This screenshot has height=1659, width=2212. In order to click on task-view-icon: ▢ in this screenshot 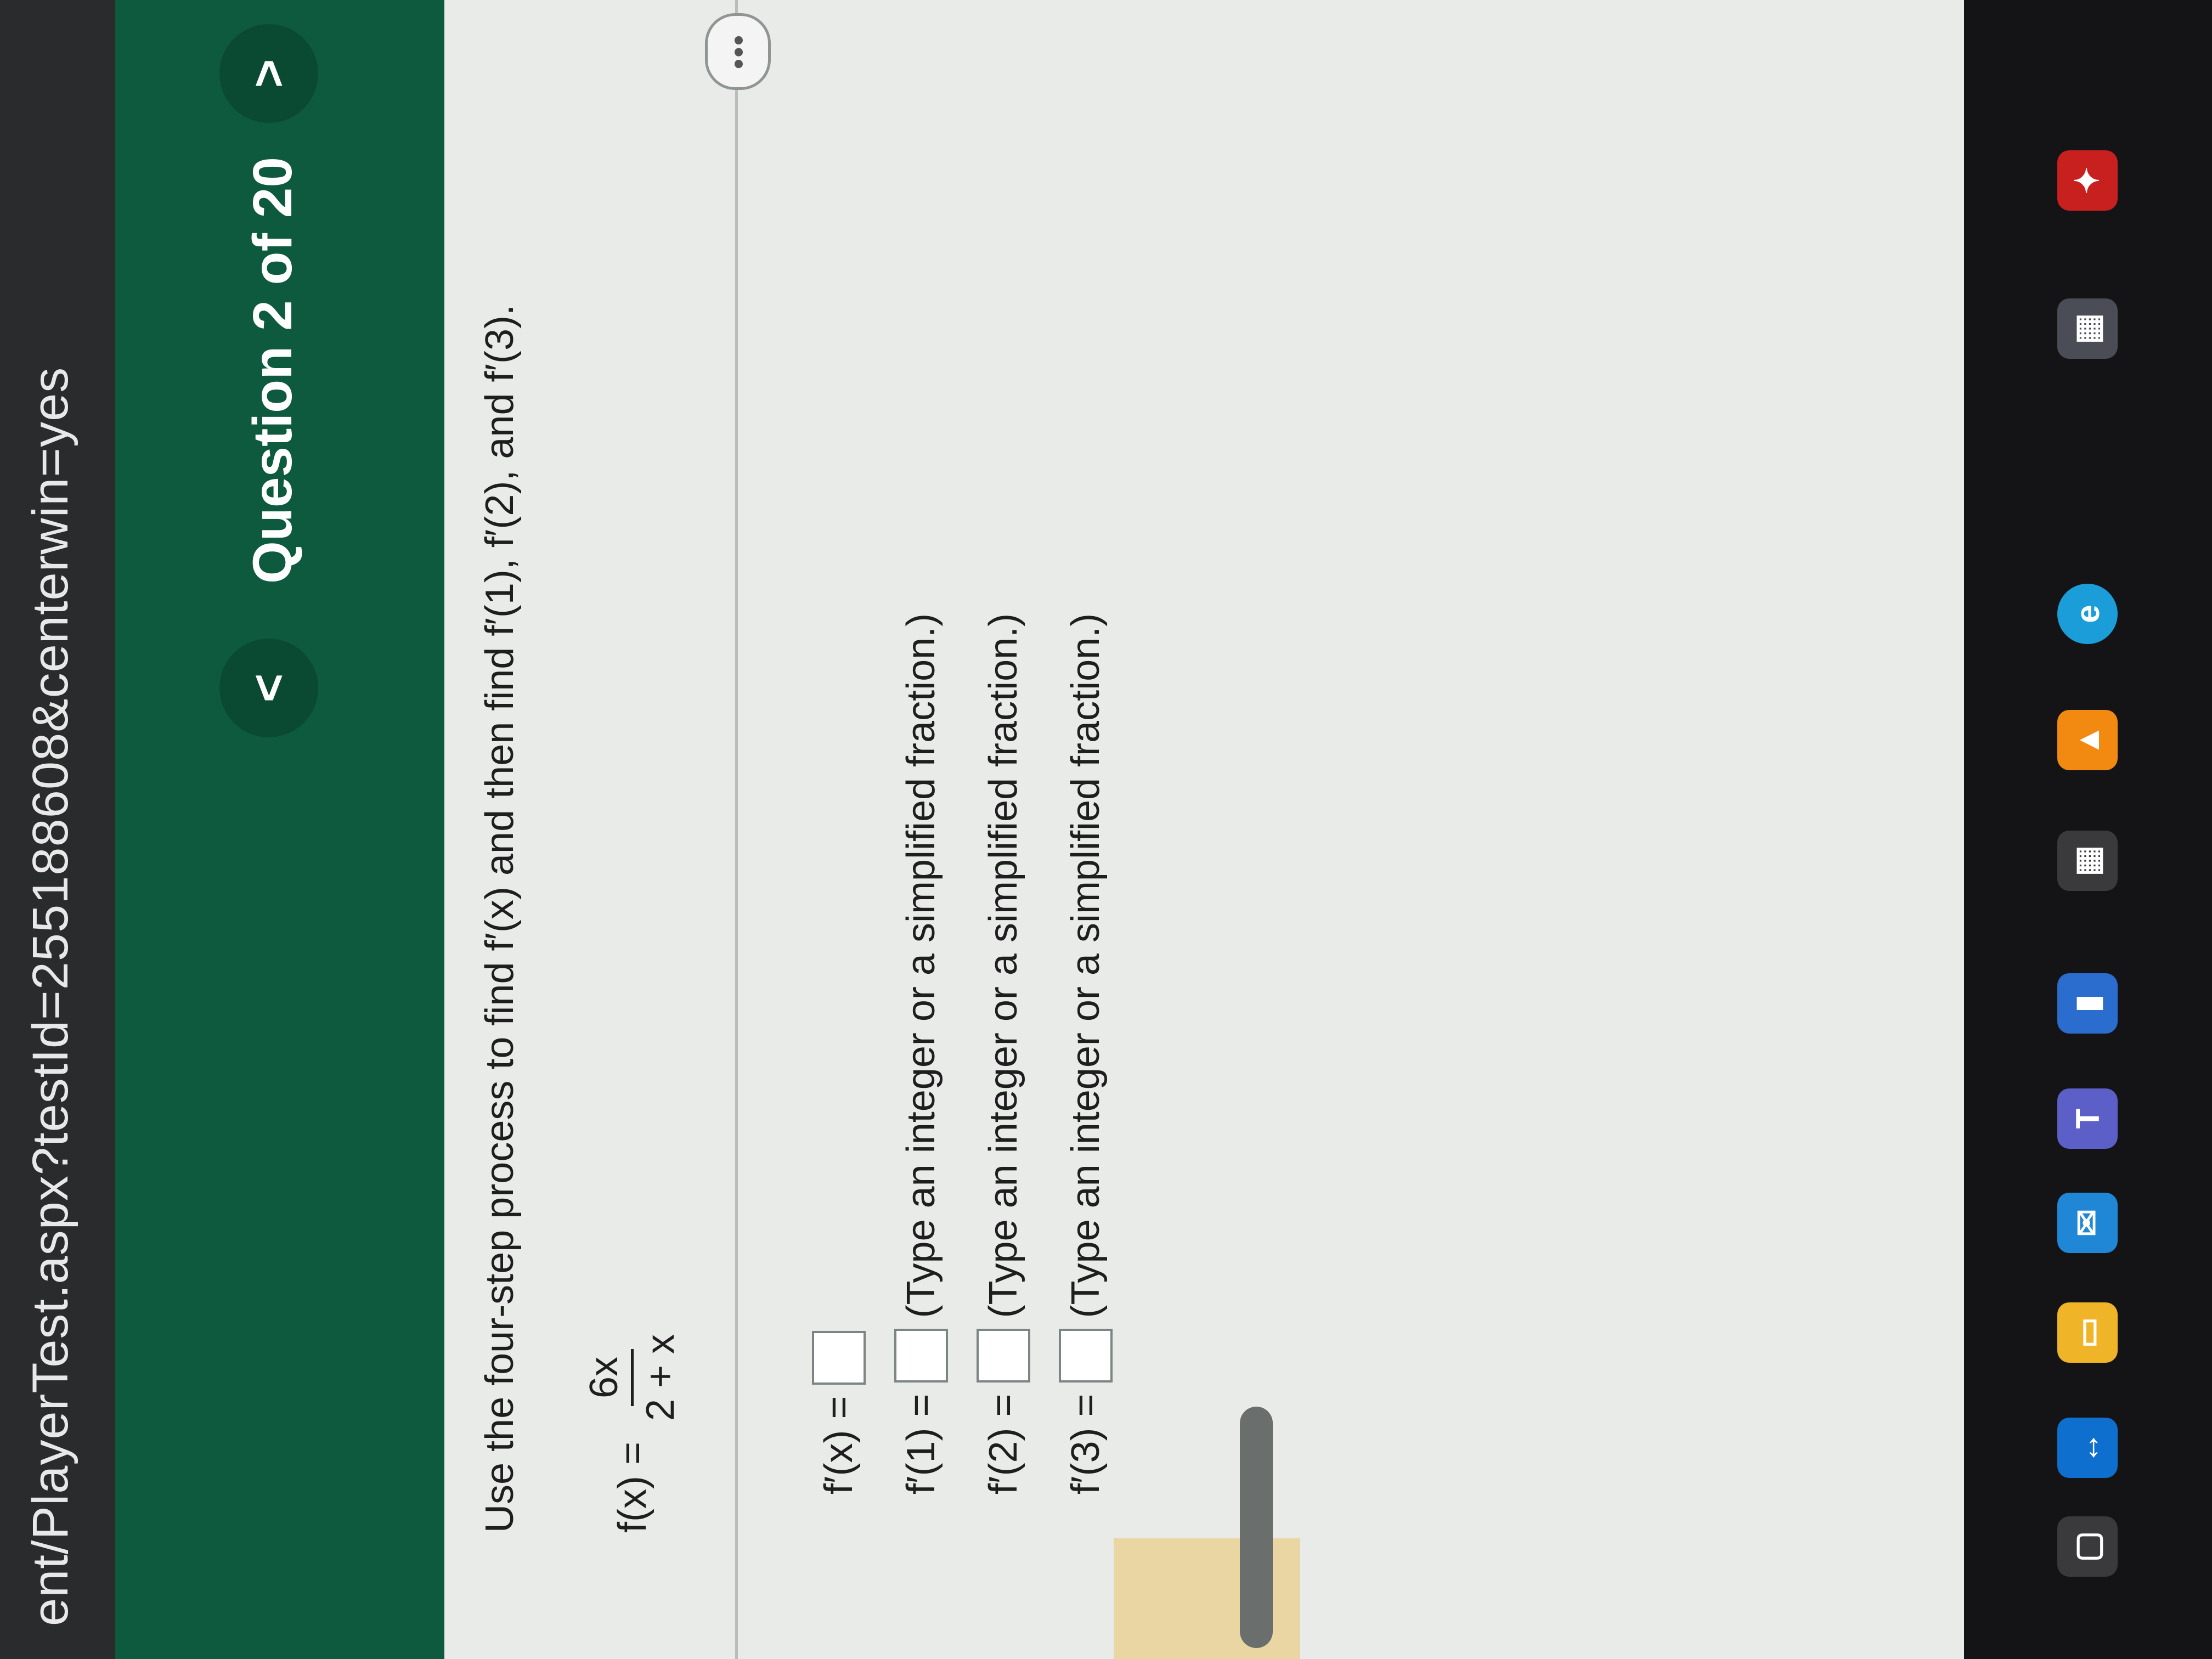, I will do `click(2087, 1547)`.